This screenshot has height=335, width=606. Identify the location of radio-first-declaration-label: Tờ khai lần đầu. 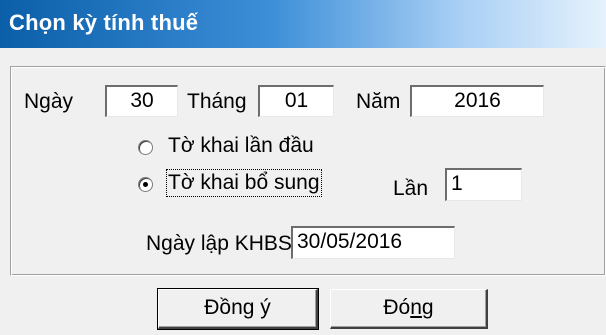
(241, 146).